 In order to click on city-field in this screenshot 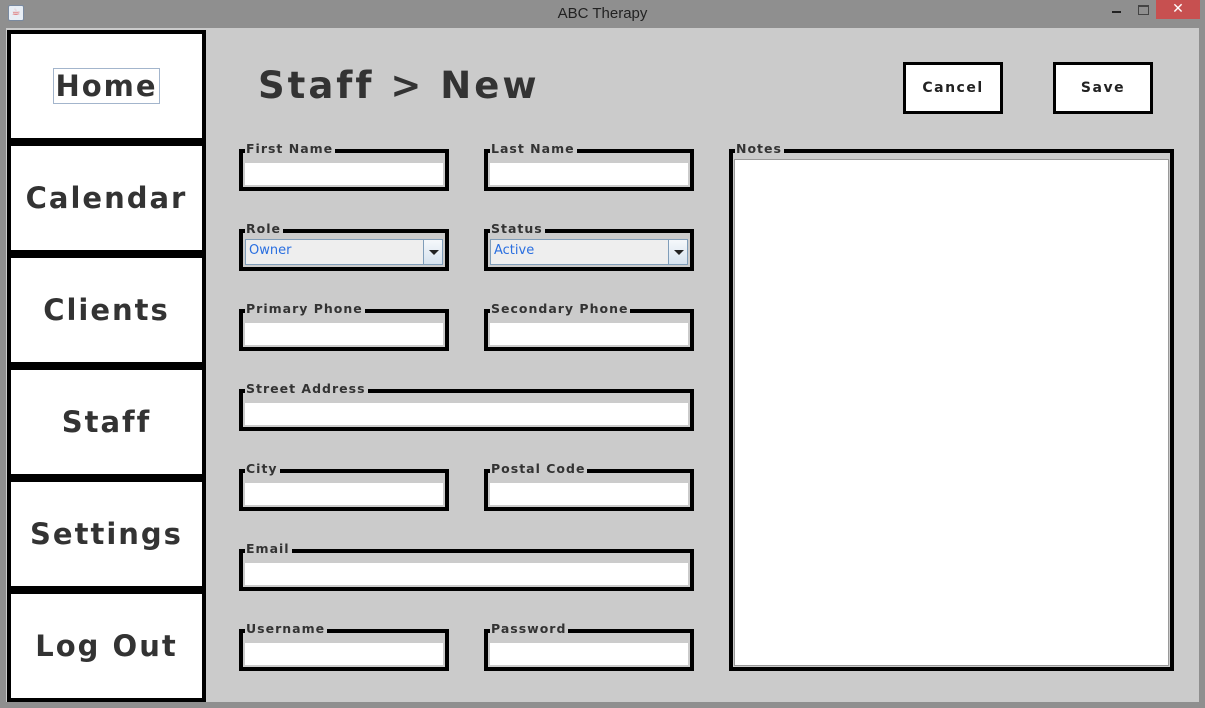, I will do `click(344, 493)`.